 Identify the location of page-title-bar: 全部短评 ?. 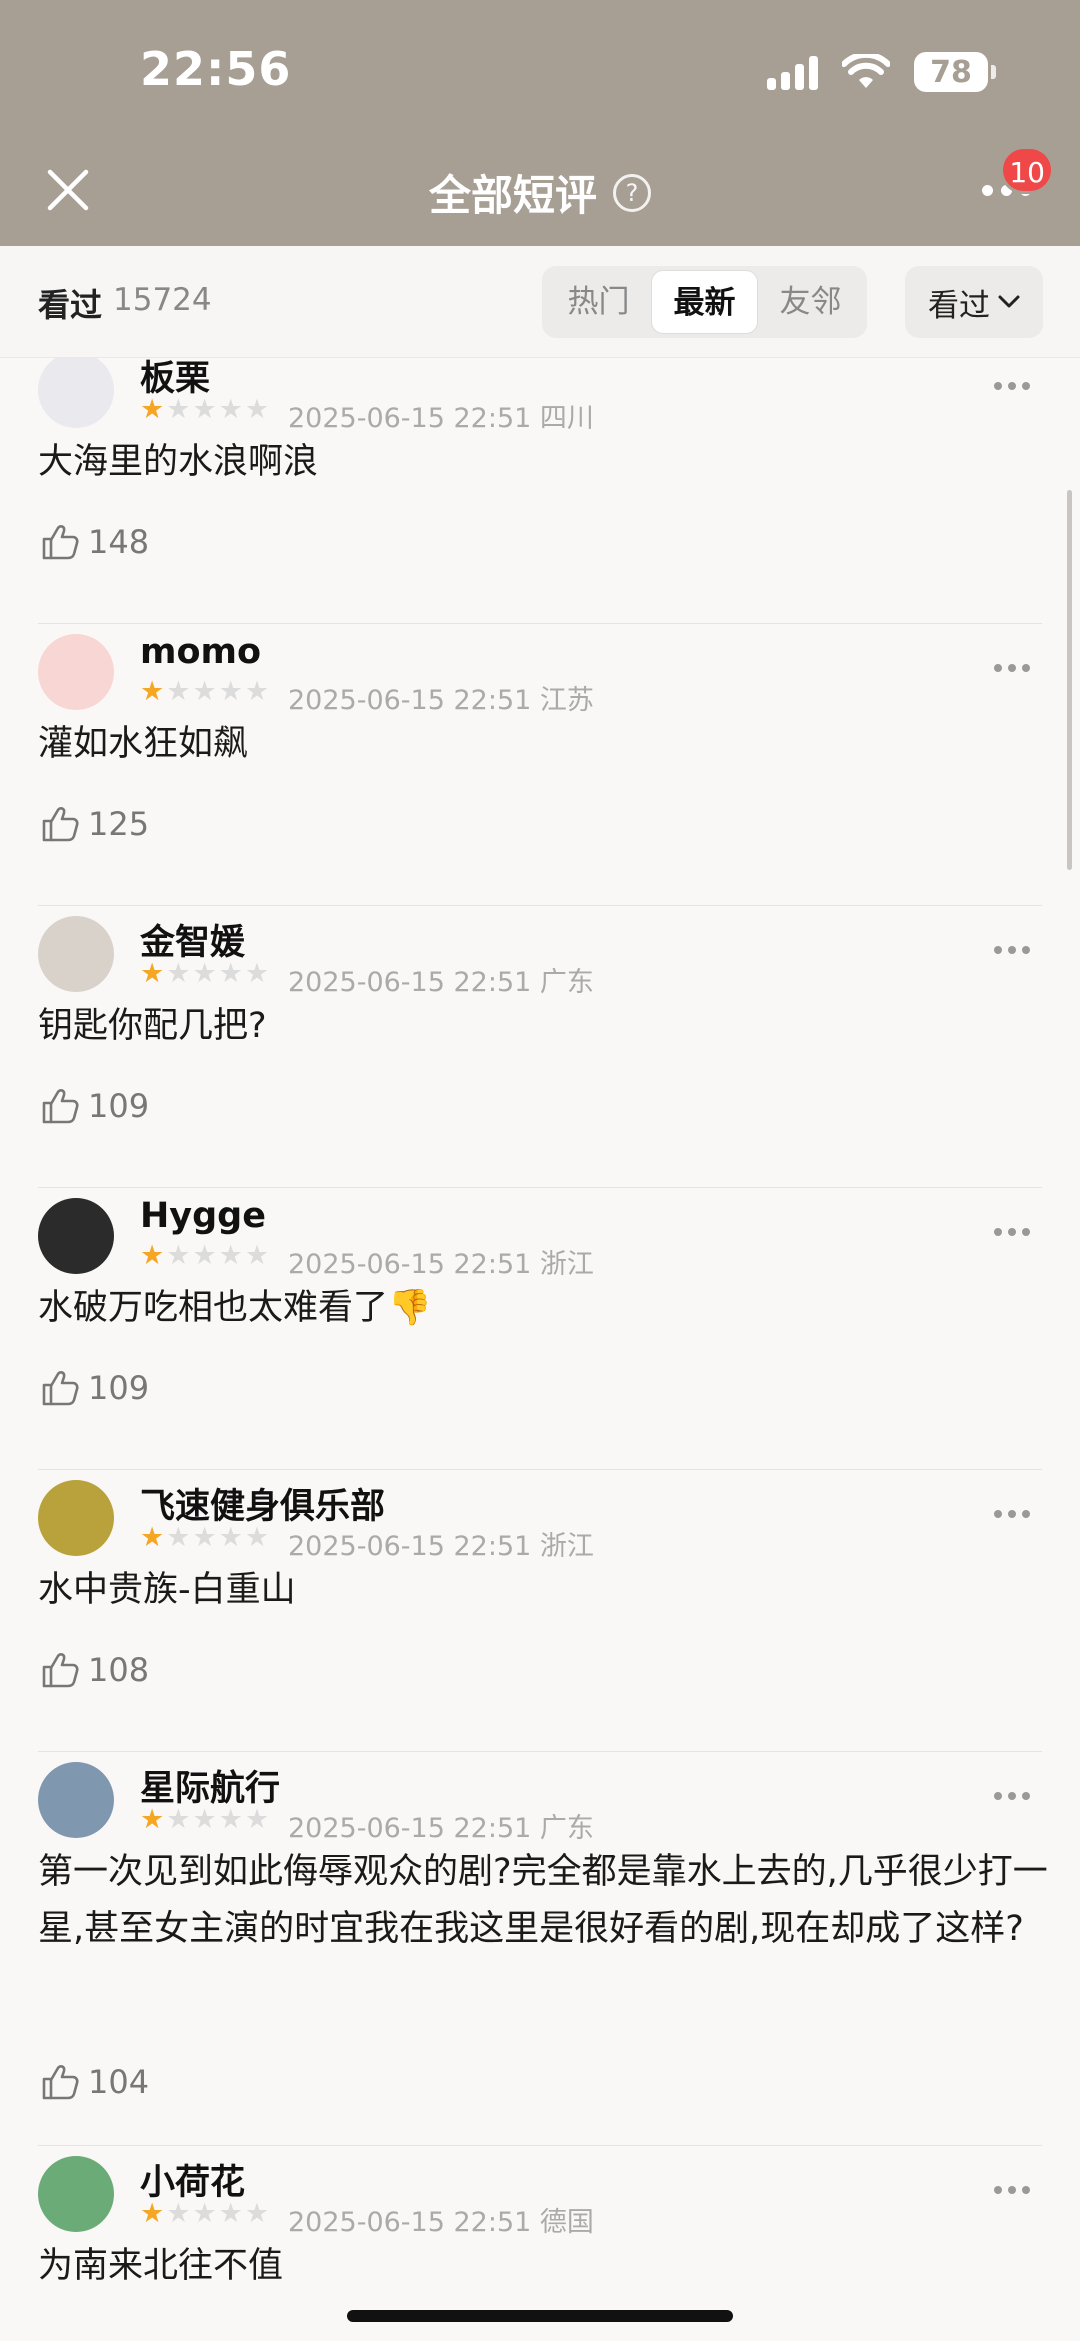
(540, 192).